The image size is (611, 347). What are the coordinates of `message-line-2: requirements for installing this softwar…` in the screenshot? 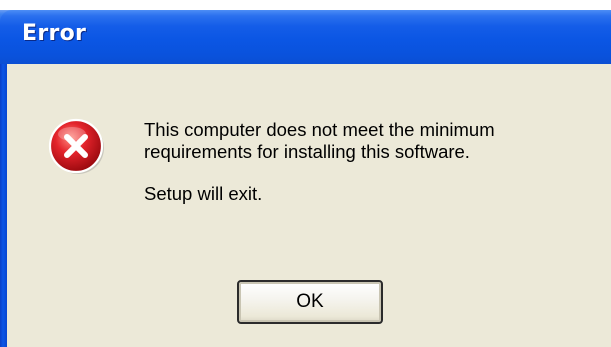 It's located at (307, 151).